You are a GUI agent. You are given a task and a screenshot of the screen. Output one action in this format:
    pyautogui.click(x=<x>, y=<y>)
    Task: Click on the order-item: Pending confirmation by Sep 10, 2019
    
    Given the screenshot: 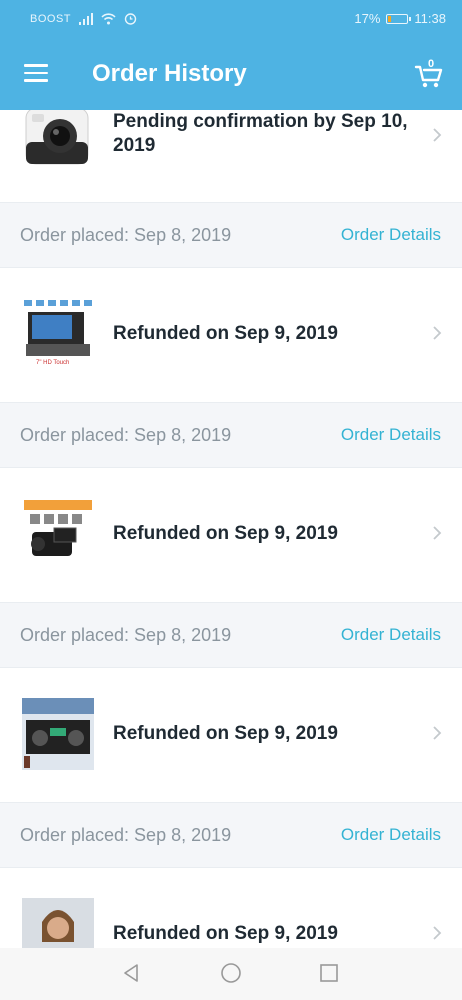 What is the action you would take?
    pyautogui.click(x=231, y=156)
    